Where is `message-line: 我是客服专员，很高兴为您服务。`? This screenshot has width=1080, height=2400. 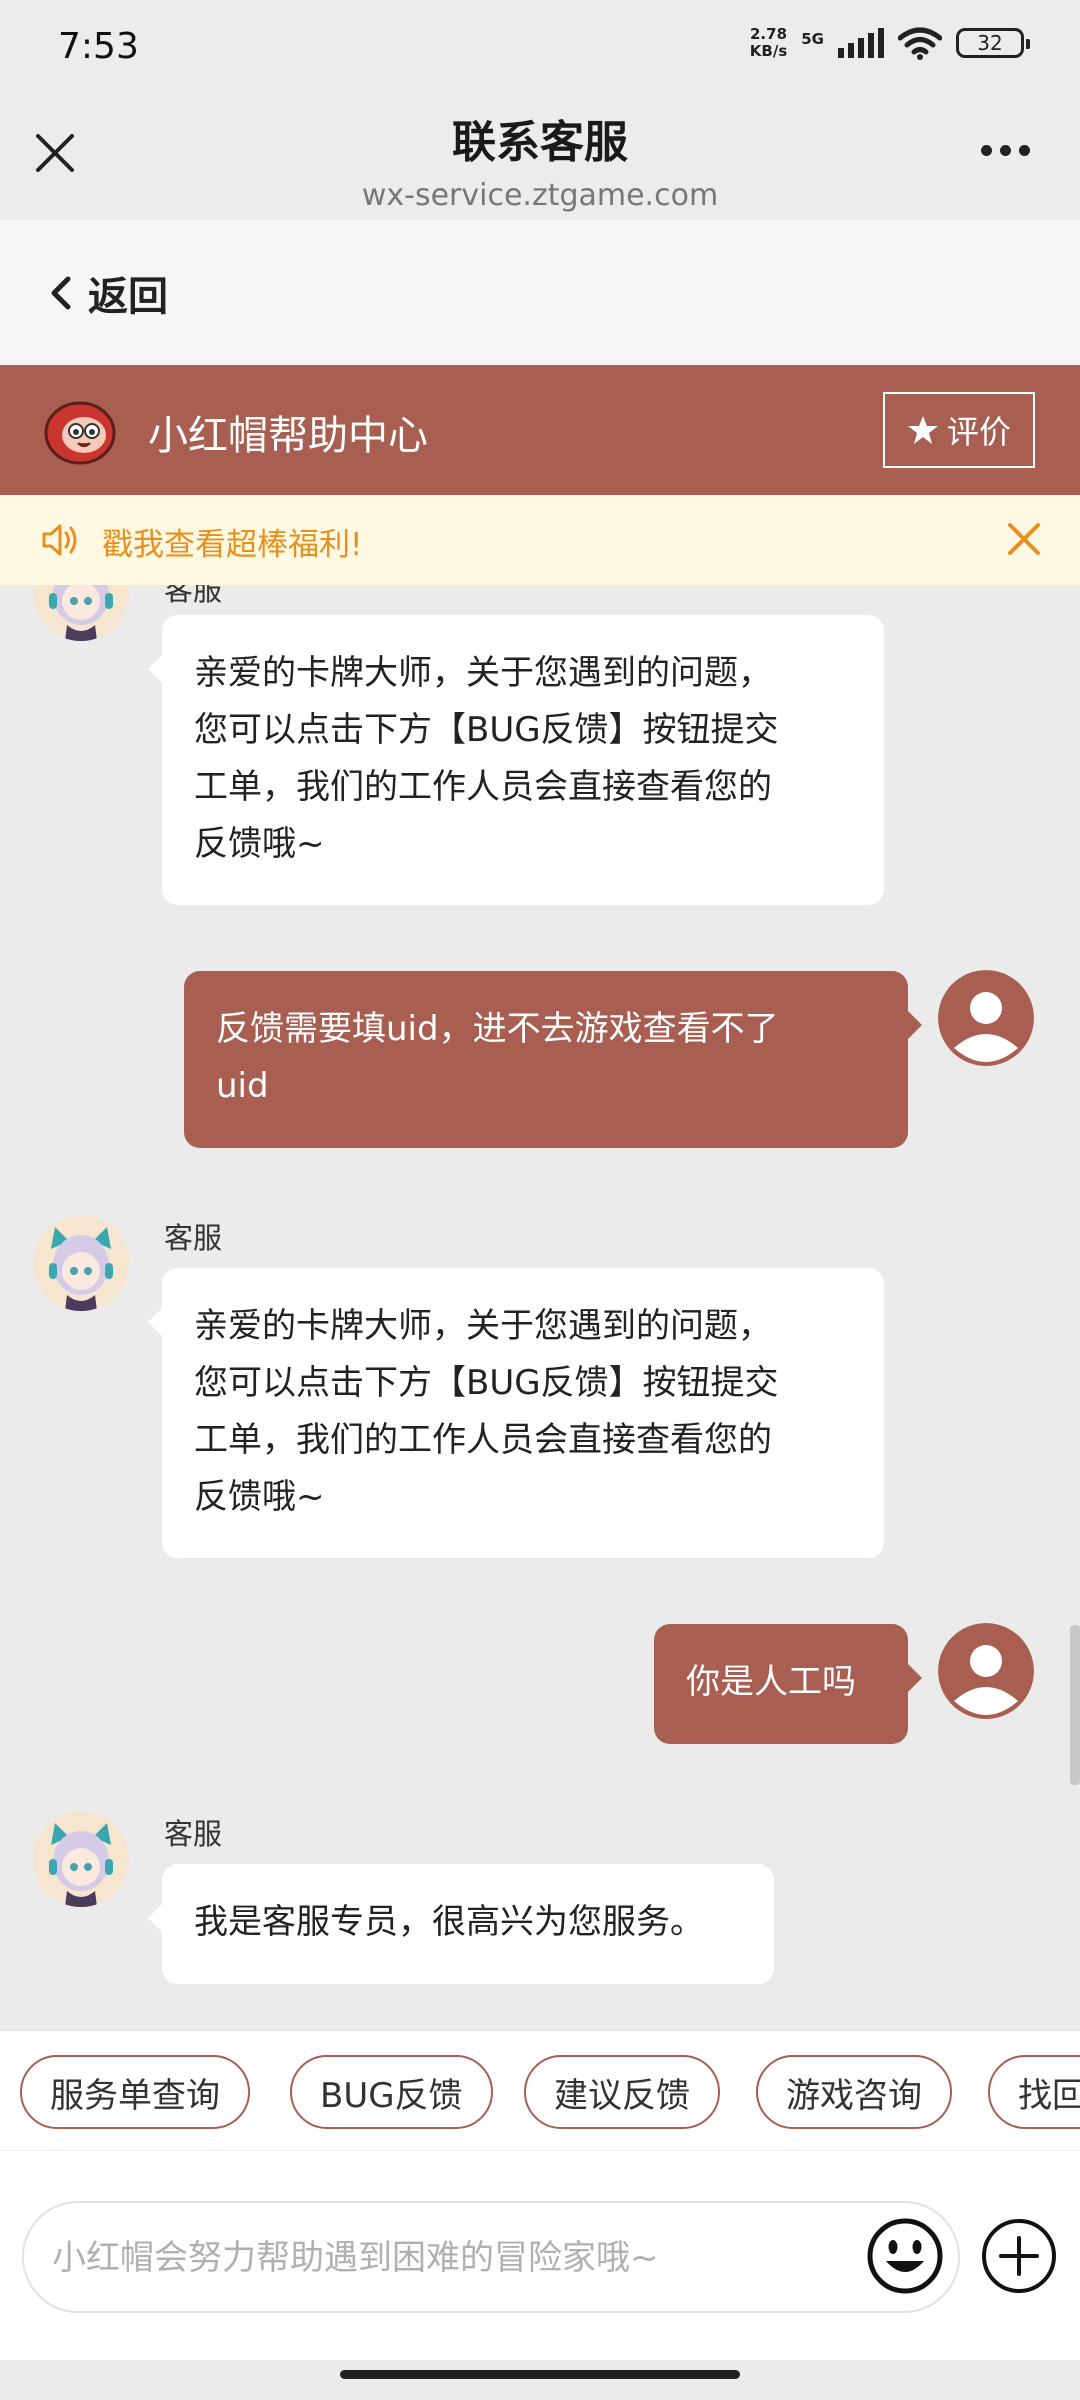 message-line: 我是客服专员，很高兴为您服务。 is located at coordinates (449, 1922).